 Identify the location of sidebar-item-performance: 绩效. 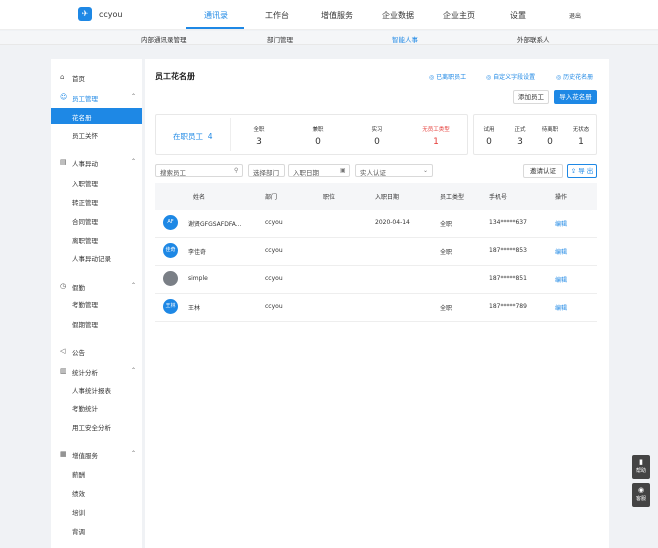
(78, 493).